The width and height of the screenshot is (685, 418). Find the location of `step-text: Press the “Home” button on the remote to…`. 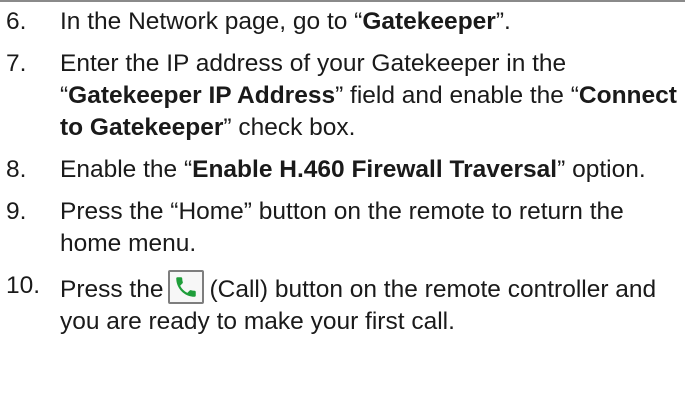

step-text: Press the “Home” button on the remote to… is located at coordinates (342, 227).